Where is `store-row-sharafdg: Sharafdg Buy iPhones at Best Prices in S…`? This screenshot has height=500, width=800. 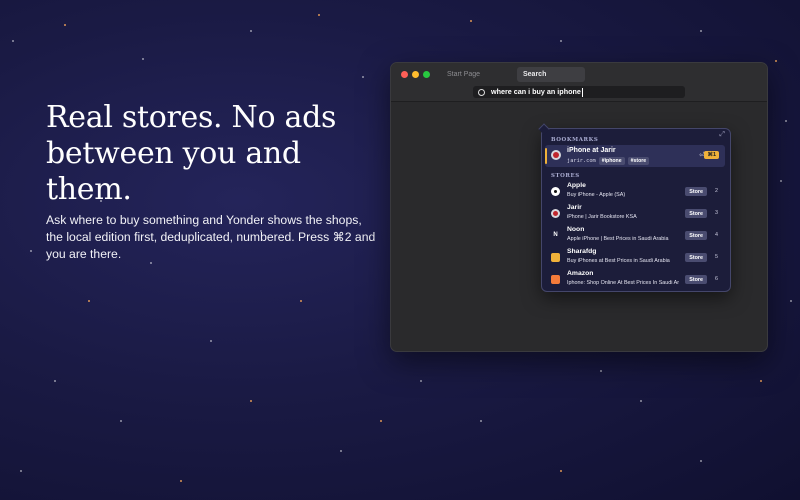
store-row-sharafdg: Sharafdg Buy iPhones at Best Prices in S… is located at coordinates (636, 258).